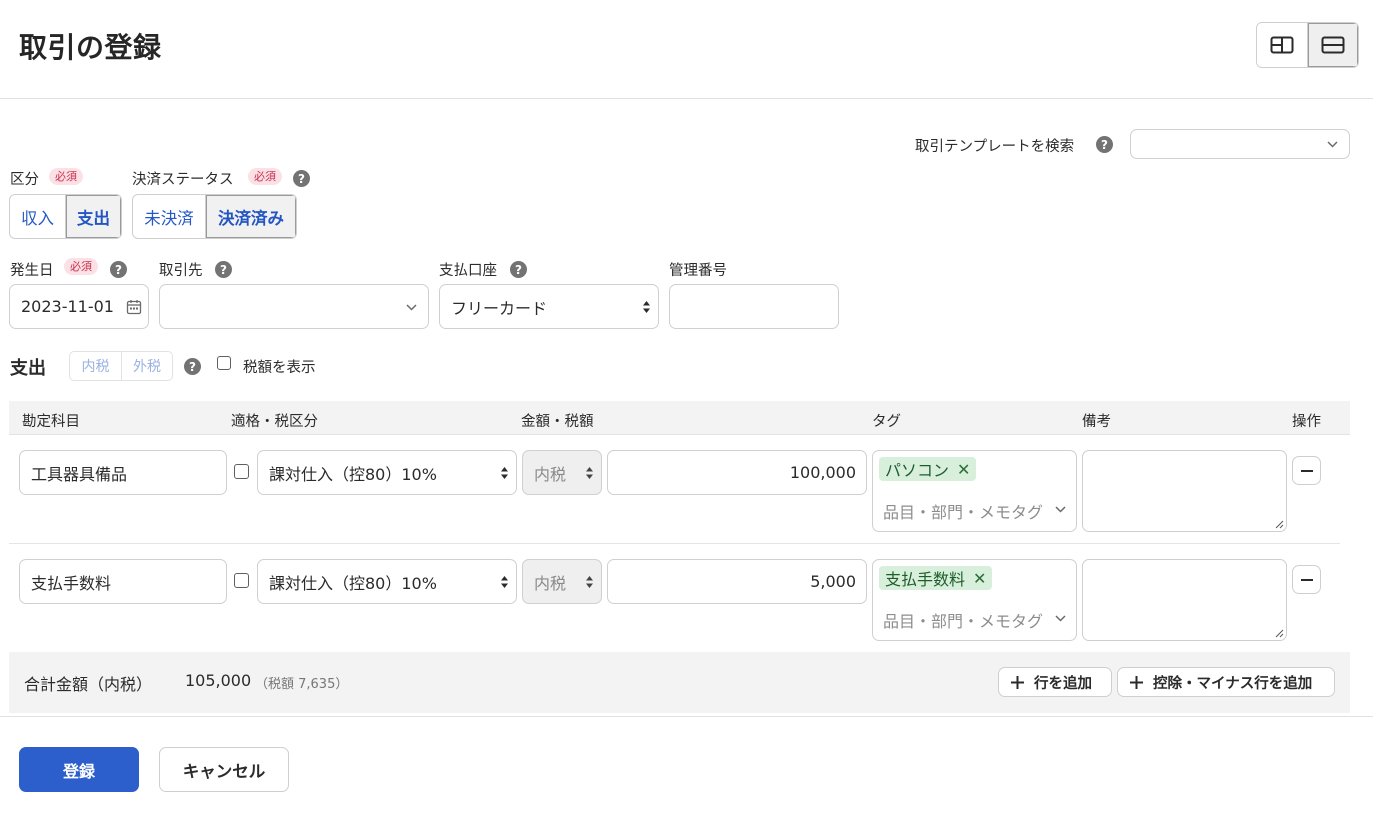  I want to click on settlement-segment: 未決済 決済済み, so click(214, 216).